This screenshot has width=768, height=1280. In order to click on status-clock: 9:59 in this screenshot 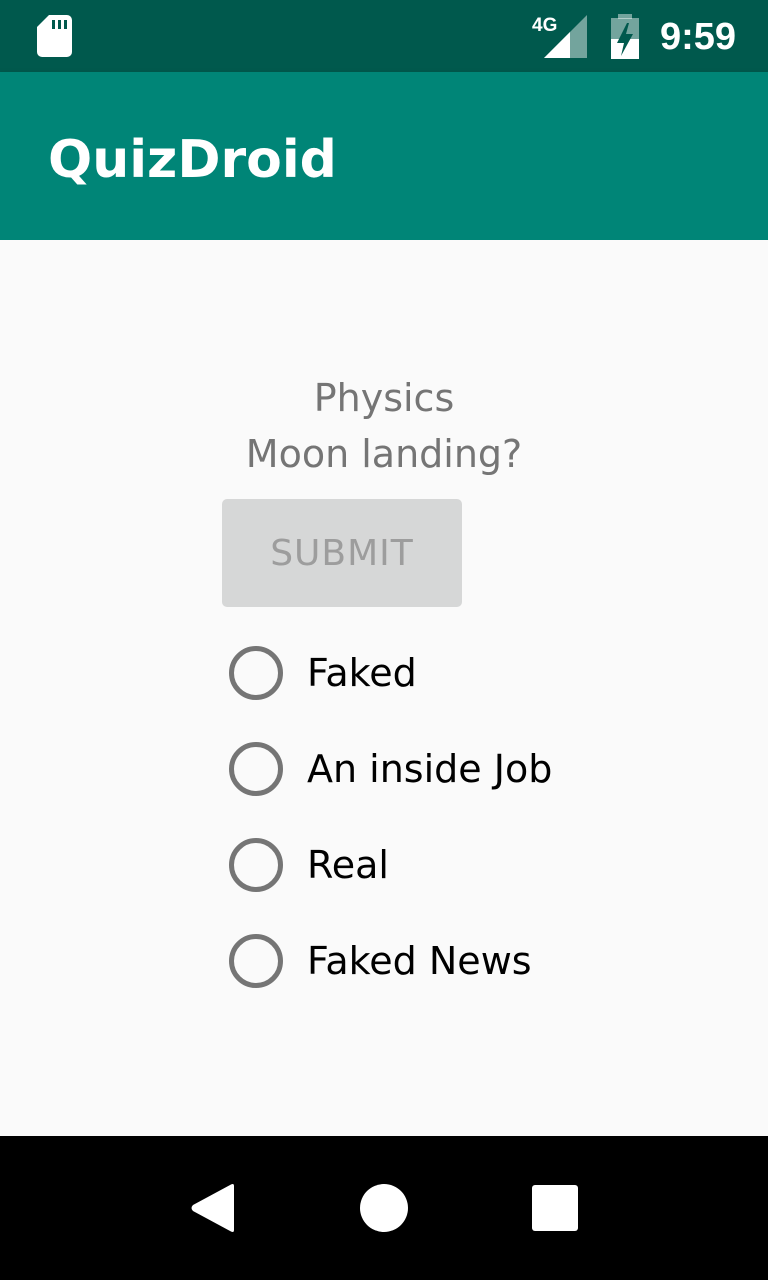, I will do `click(698, 37)`.